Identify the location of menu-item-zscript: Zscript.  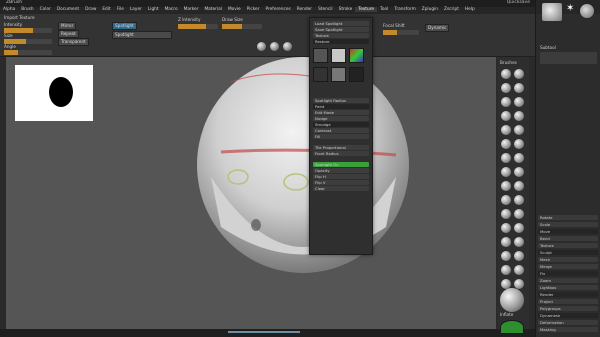
(451, 9).